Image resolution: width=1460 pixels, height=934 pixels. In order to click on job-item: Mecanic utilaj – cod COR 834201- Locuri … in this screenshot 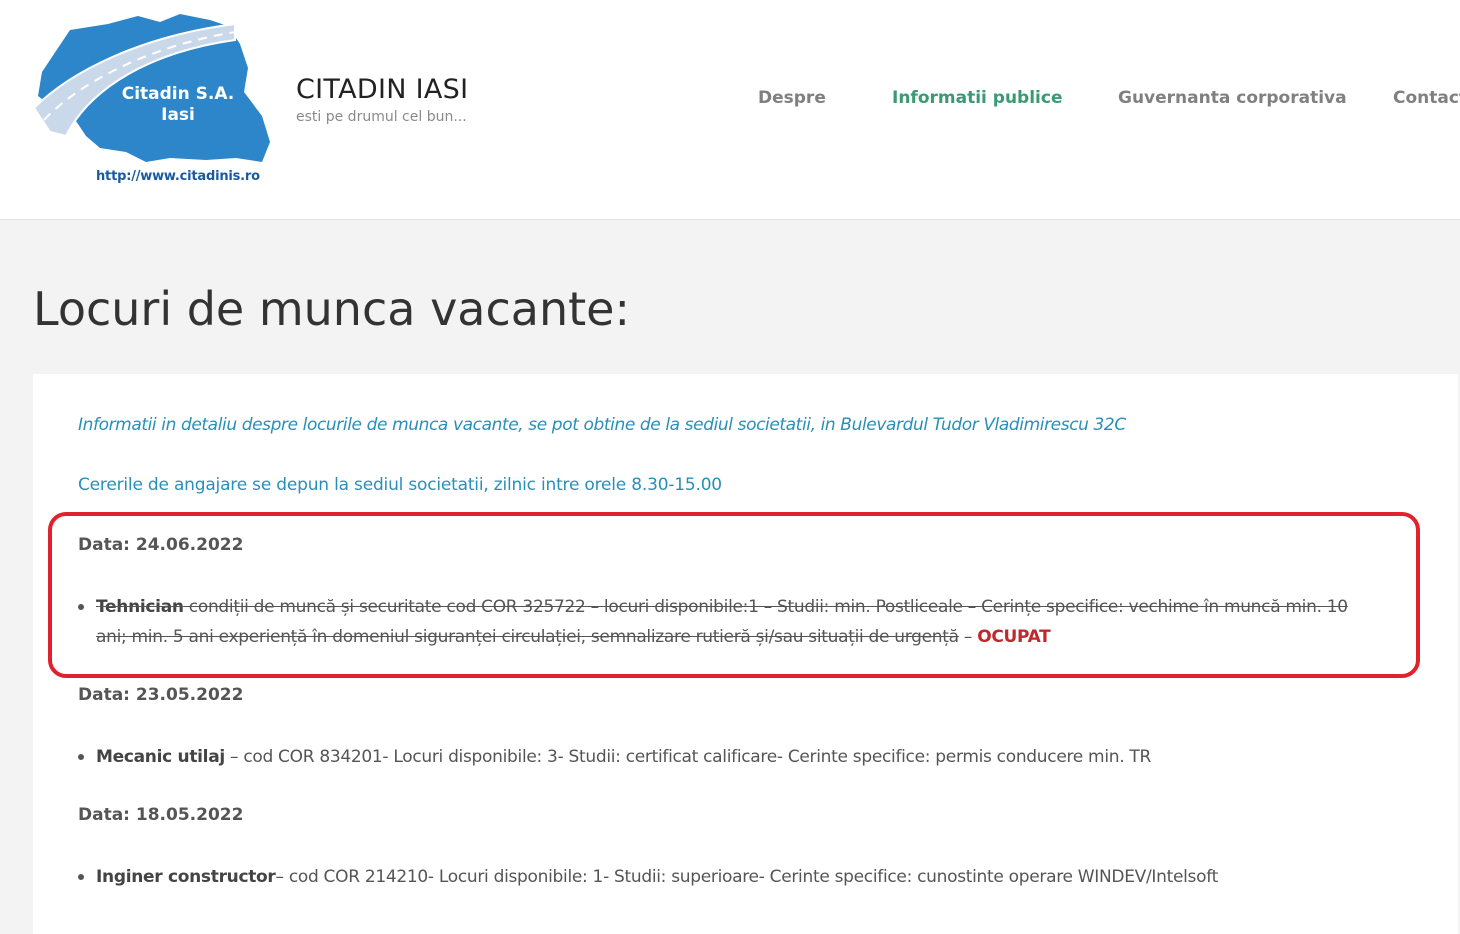, I will do `click(738, 757)`.